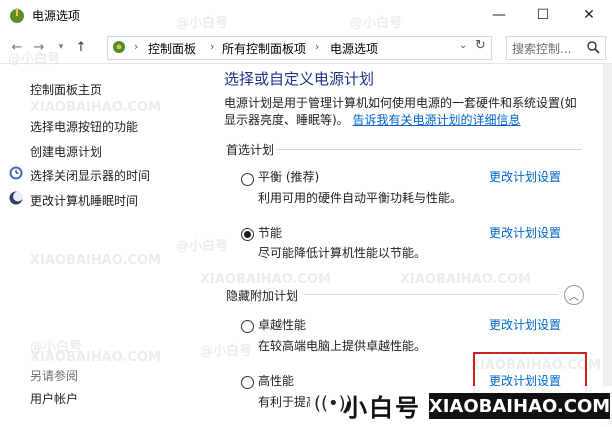  I want to click on plan-desc-ultimate: 在较高端电脑上提供卓越性能。, so click(342, 346).